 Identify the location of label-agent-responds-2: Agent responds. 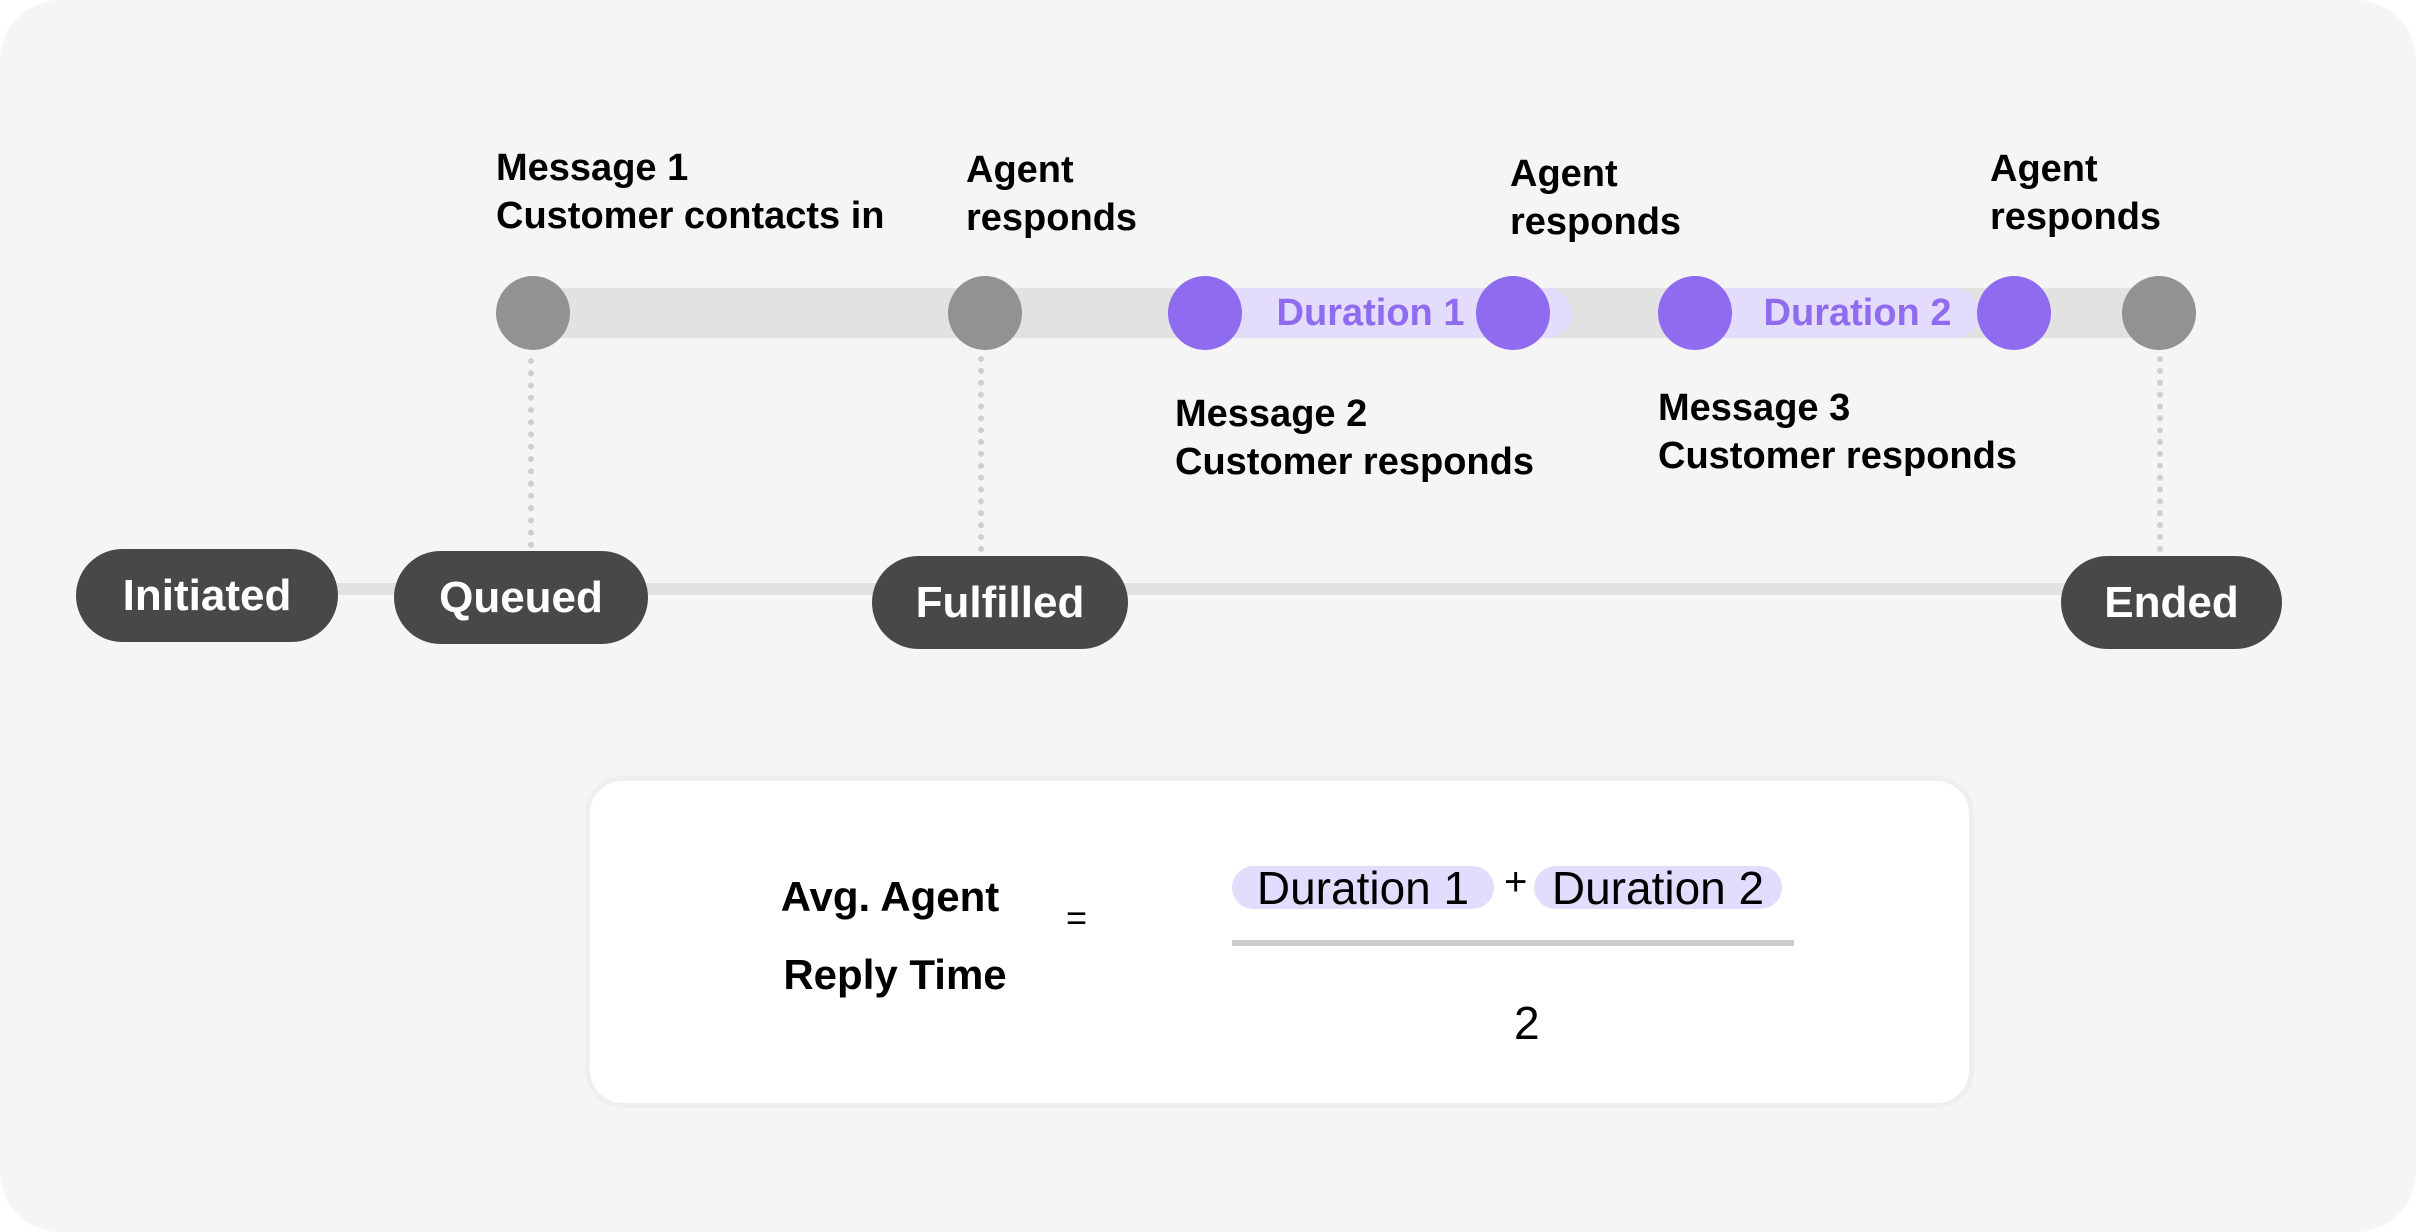
(1595, 198).